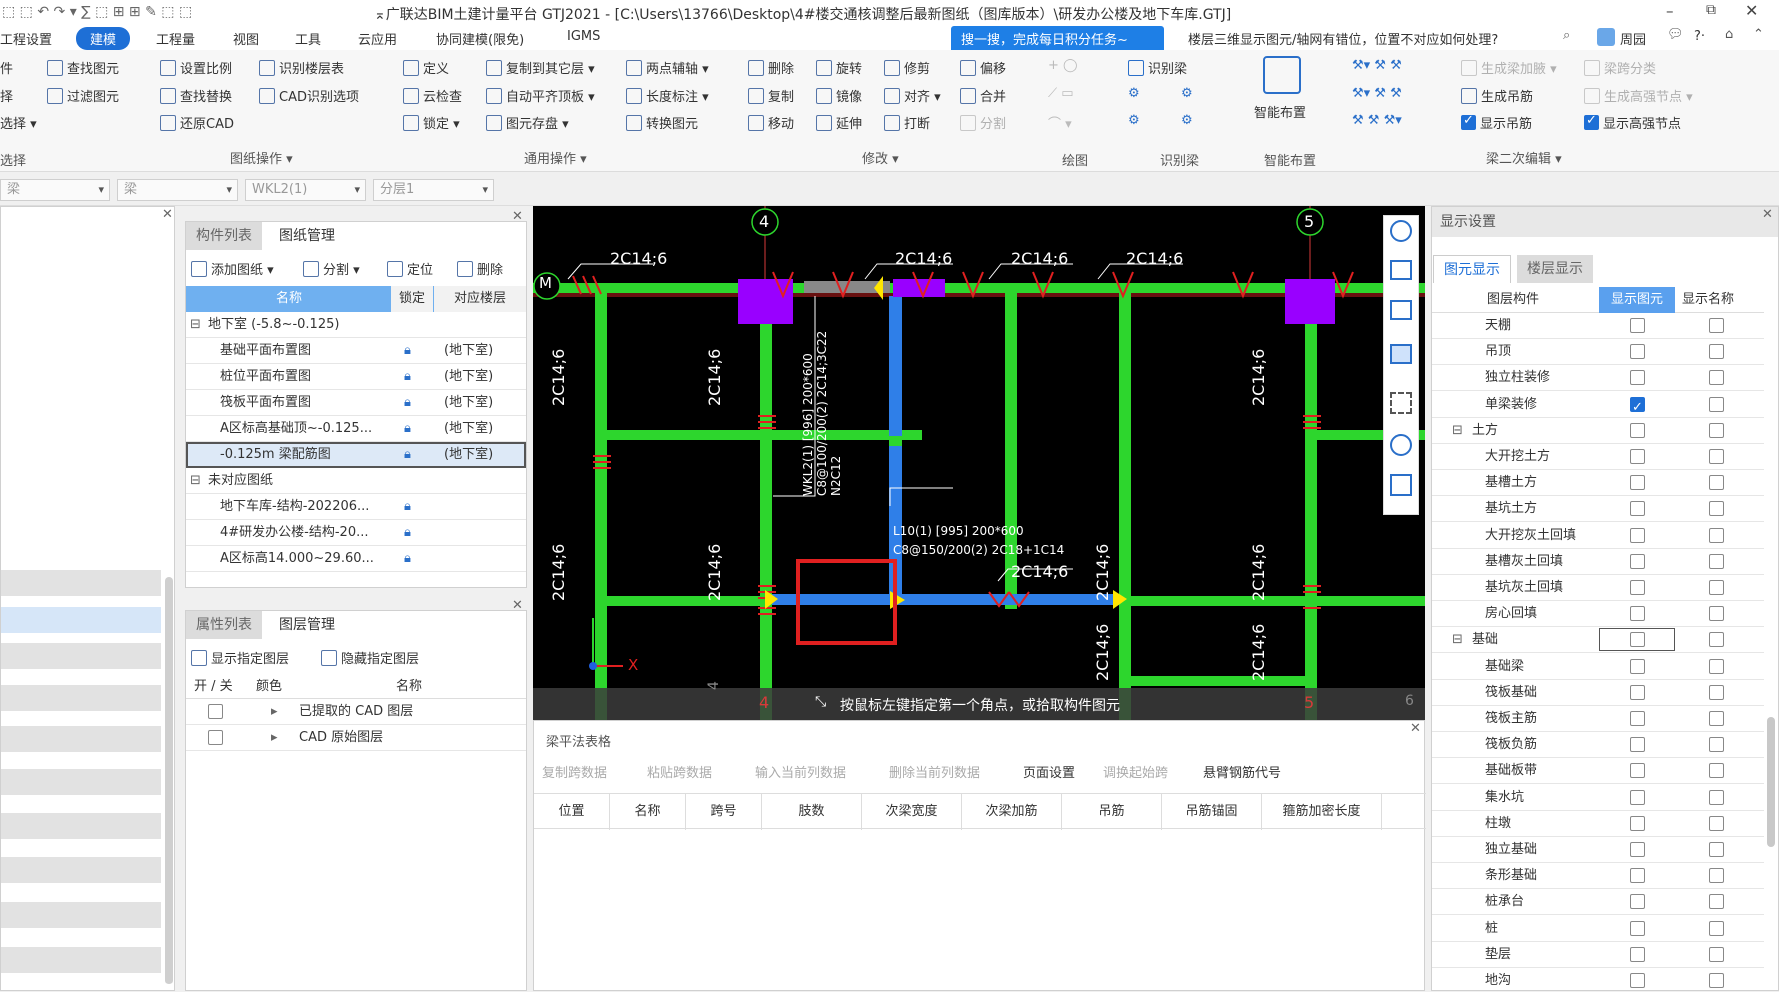  What do you see at coordinates (540, 67) in the screenshot?
I see `copy-to-other-floor-button: 复制到其它层 ▾` at bounding box center [540, 67].